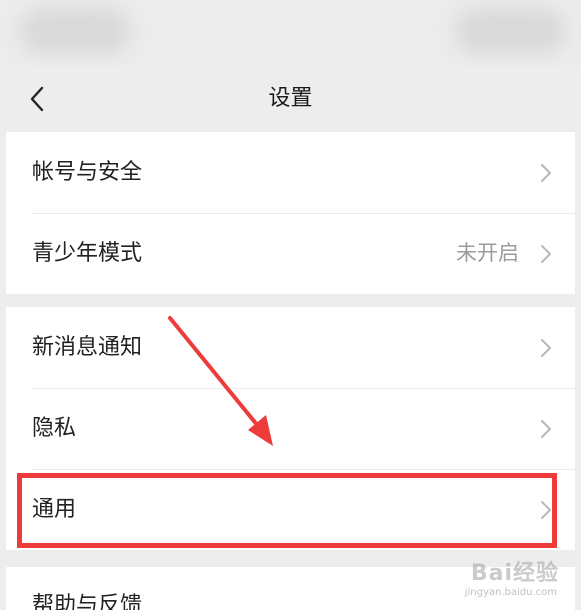 The height and width of the screenshot is (610, 581). What do you see at coordinates (510, 31) in the screenshot?
I see `status-bar-right-blurred` at bounding box center [510, 31].